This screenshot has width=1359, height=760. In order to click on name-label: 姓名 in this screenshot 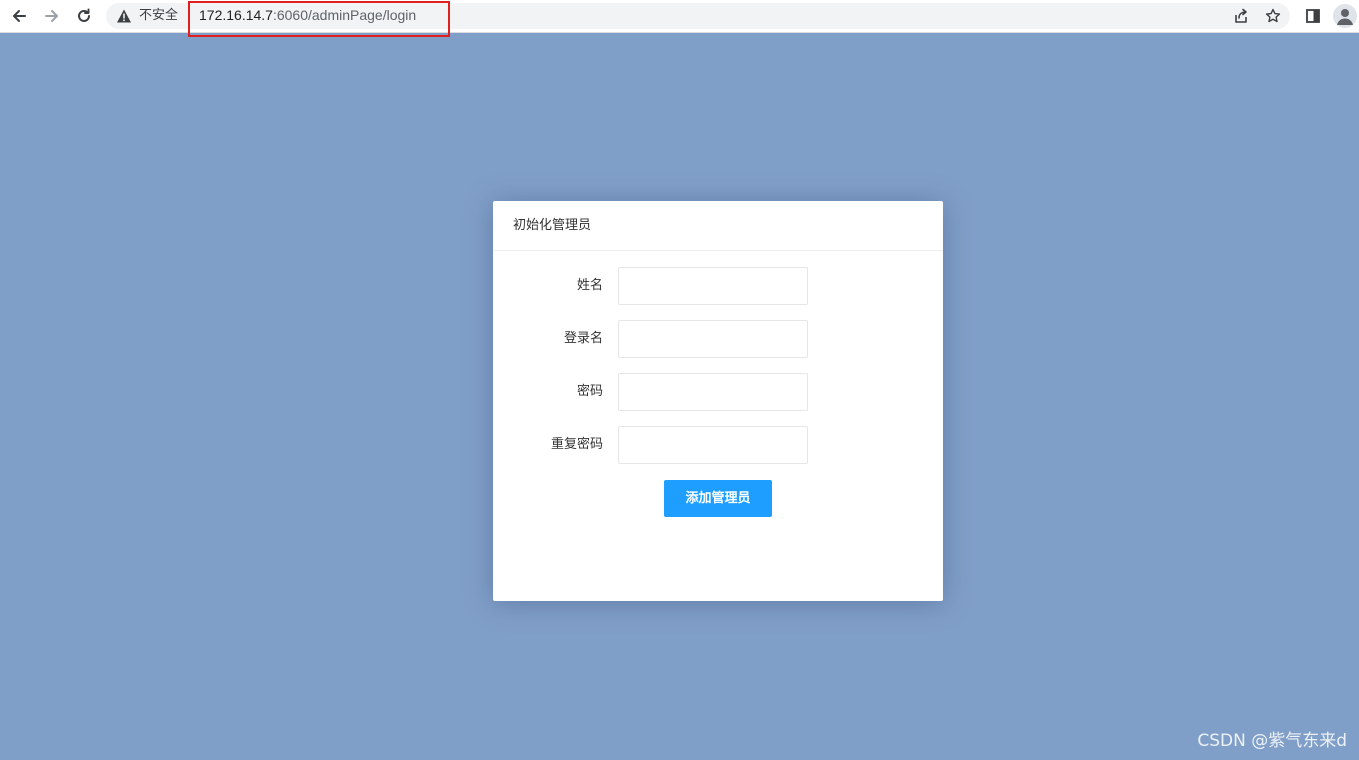, I will do `click(589, 285)`.